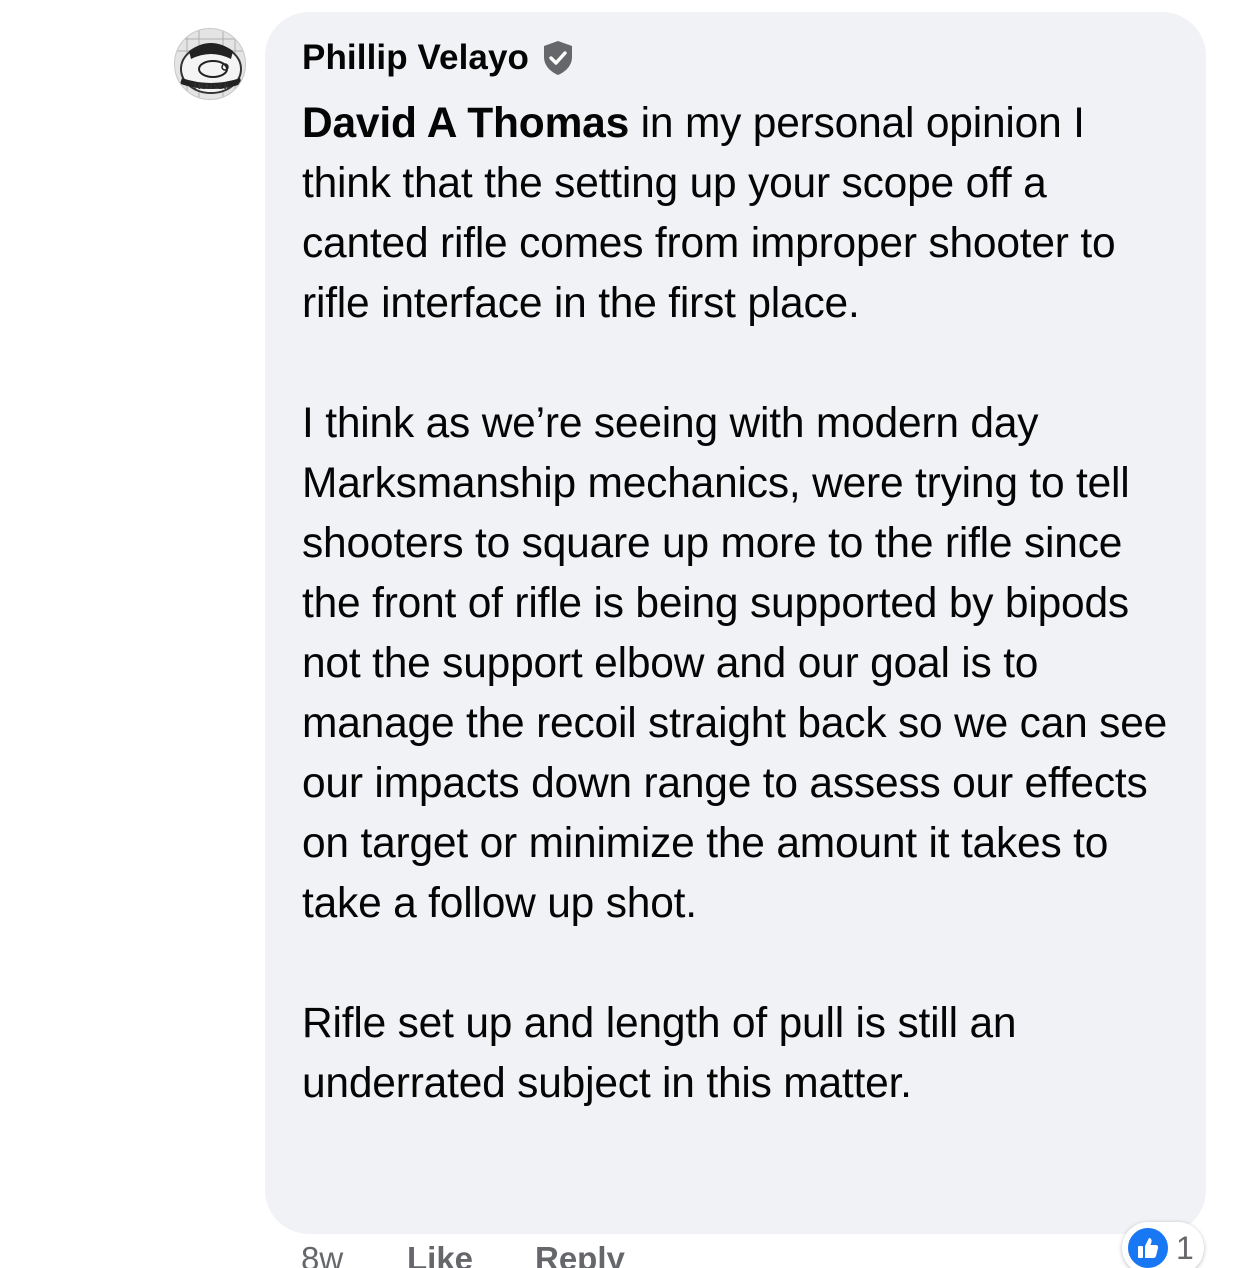 This screenshot has width=1242, height=1268. I want to click on author-name: Phillip Velayo, so click(415, 58).